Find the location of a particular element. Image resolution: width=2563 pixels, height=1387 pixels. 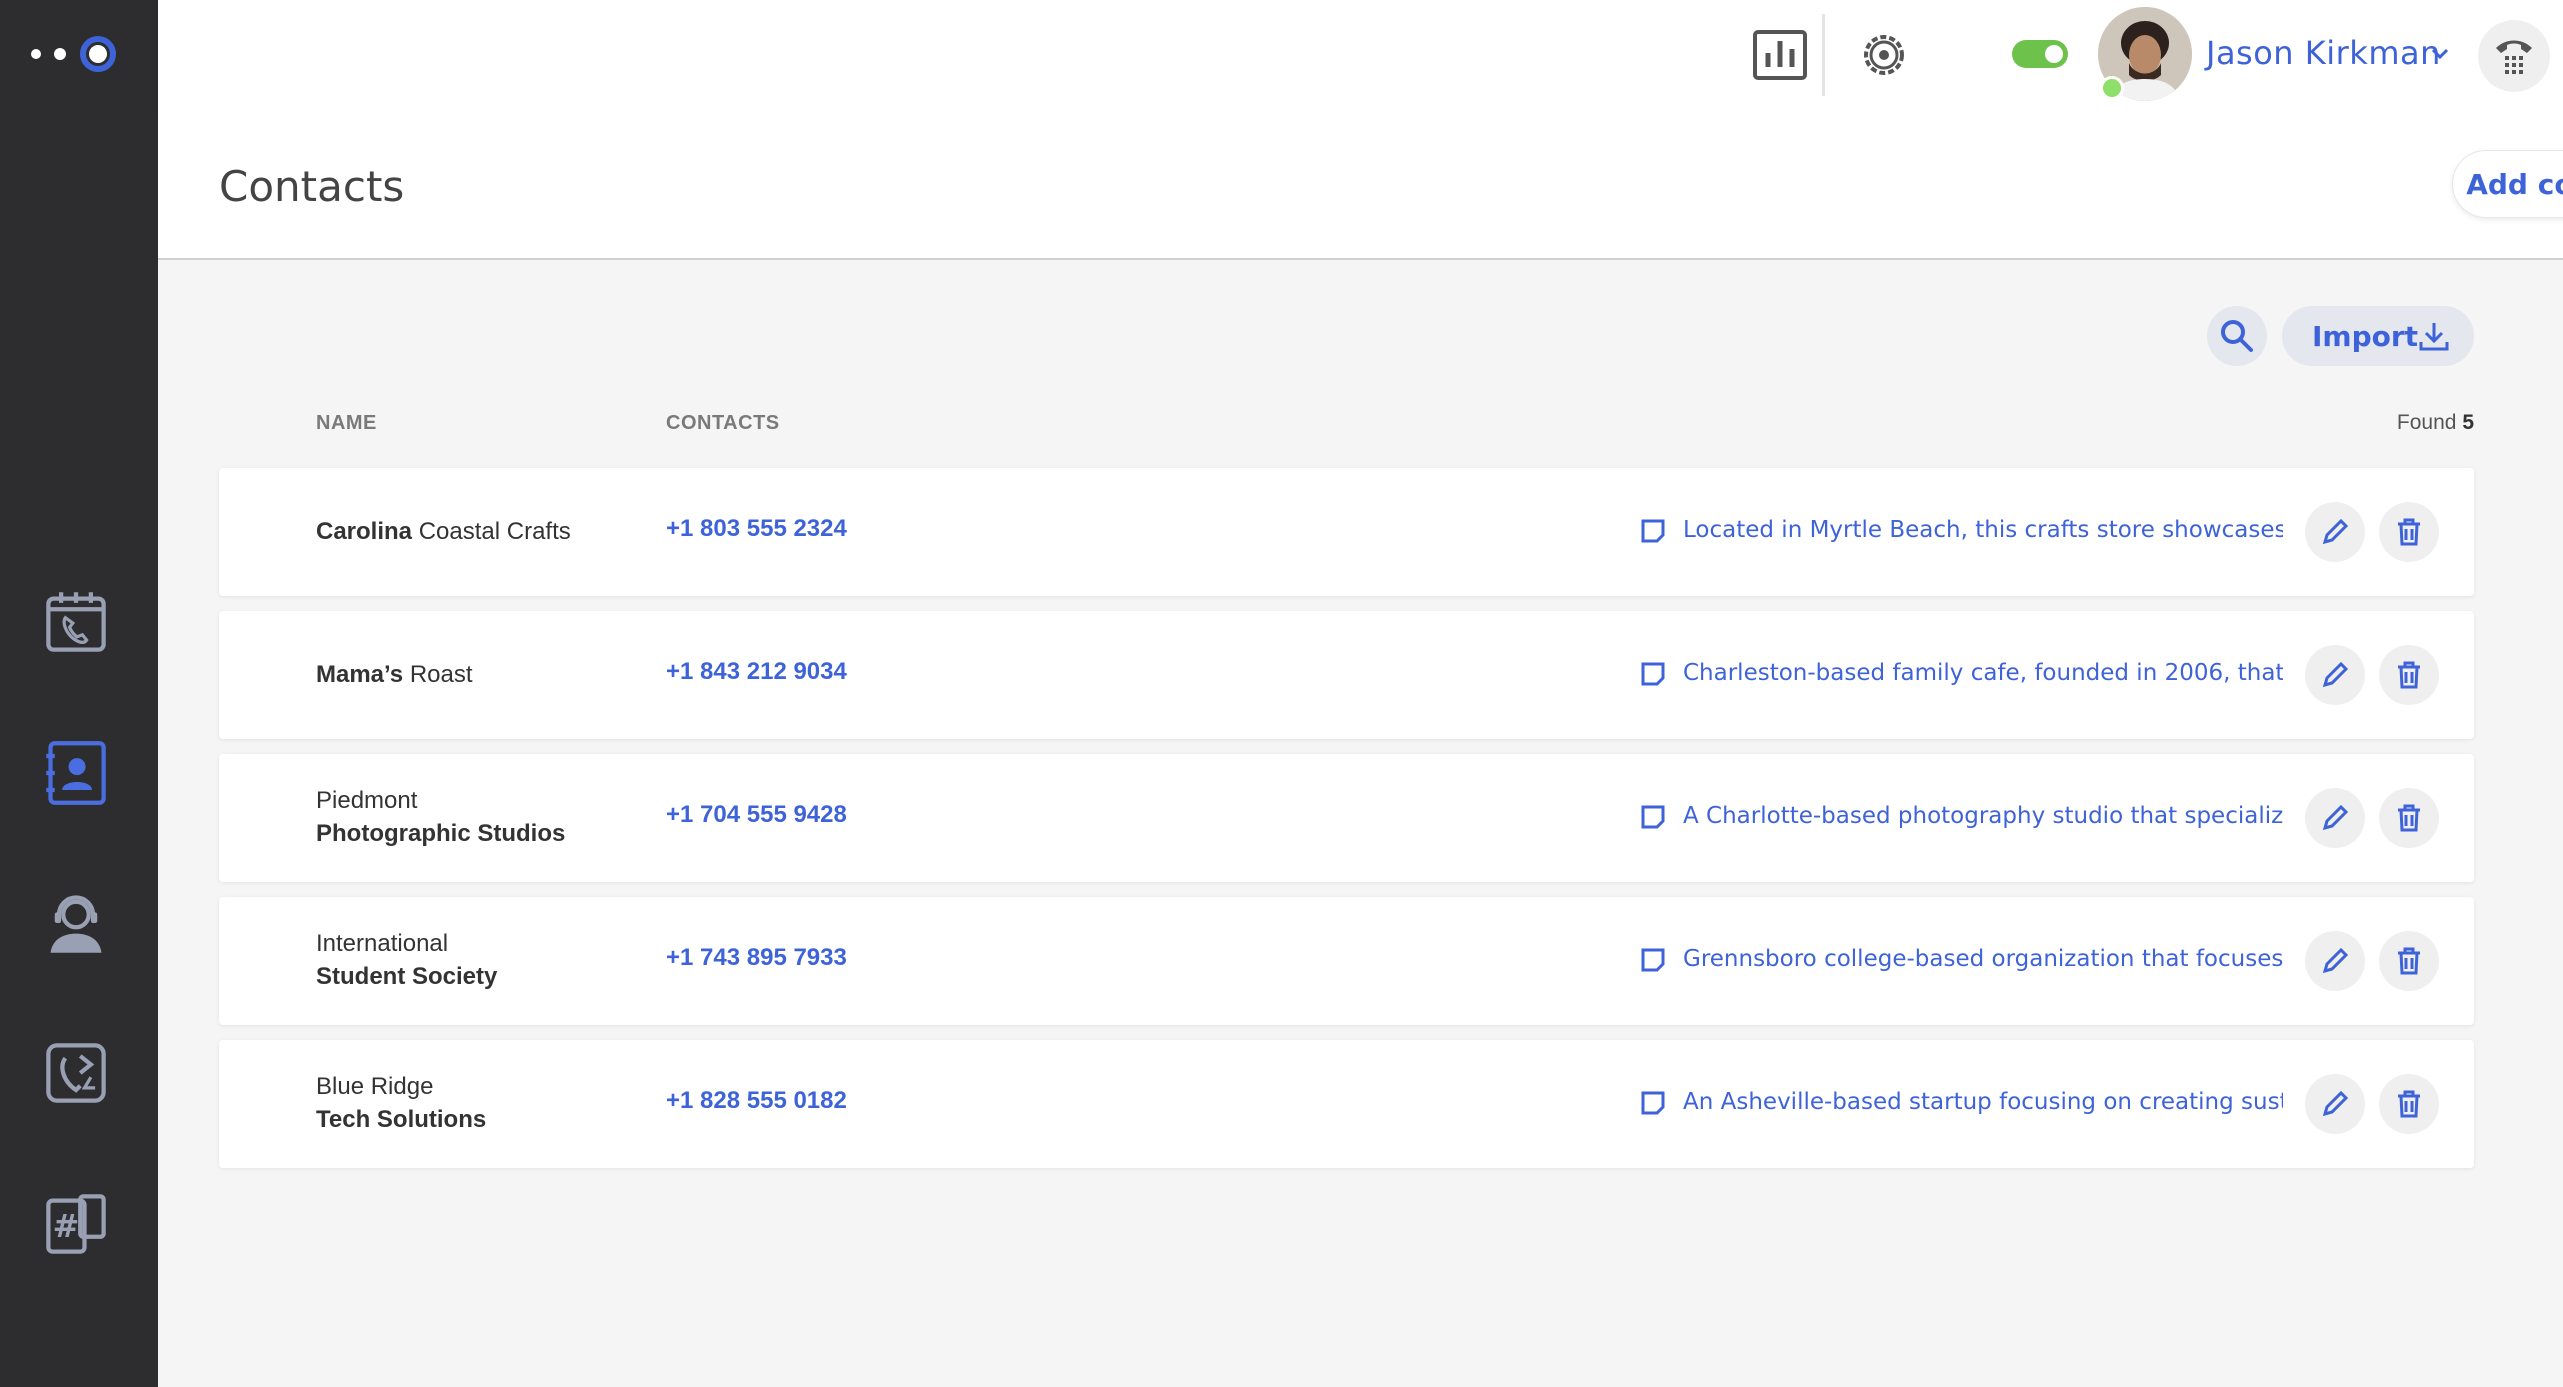

contact-phone: +1 843 212 9034 is located at coordinates (756, 672).